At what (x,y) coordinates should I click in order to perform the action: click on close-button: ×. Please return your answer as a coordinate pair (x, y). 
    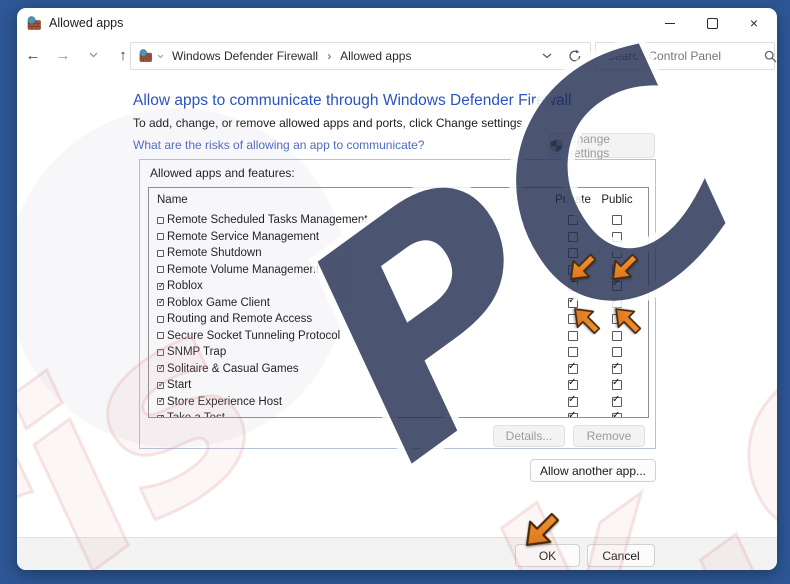
    Looking at the image, I should click on (754, 23).